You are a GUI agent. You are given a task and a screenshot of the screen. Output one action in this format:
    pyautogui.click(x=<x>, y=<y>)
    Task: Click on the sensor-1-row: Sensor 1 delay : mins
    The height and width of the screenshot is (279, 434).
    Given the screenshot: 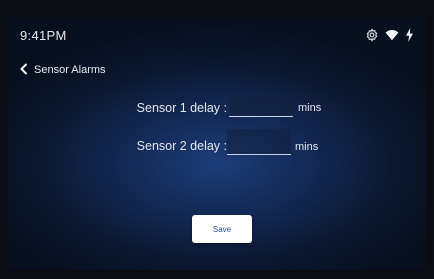 What is the action you would take?
    pyautogui.click(x=217, y=109)
    